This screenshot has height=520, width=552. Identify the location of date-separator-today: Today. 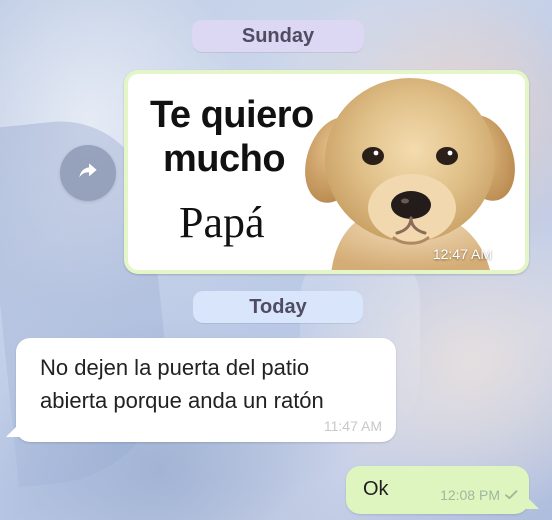
(278, 307).